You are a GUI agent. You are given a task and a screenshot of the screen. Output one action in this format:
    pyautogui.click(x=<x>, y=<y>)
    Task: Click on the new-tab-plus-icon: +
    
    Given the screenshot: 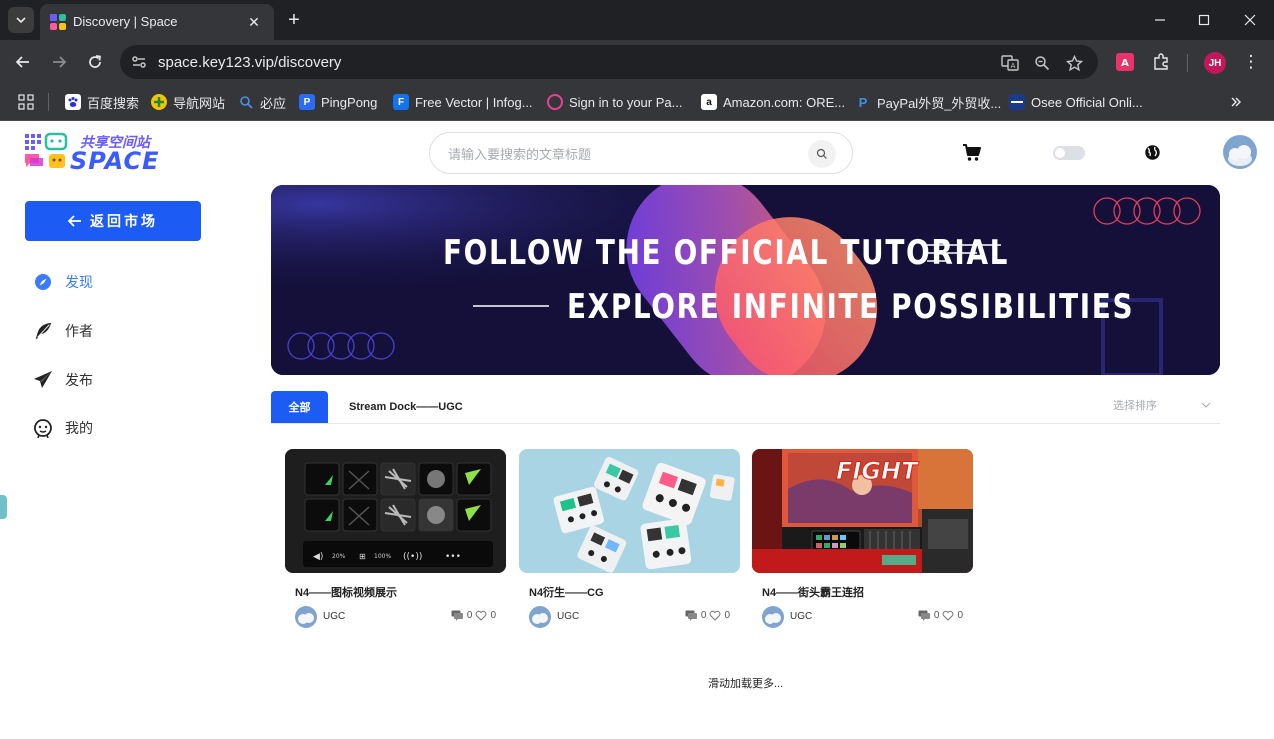 What is the action you would take?
    pyautogui.click(x=294, y=20)
    